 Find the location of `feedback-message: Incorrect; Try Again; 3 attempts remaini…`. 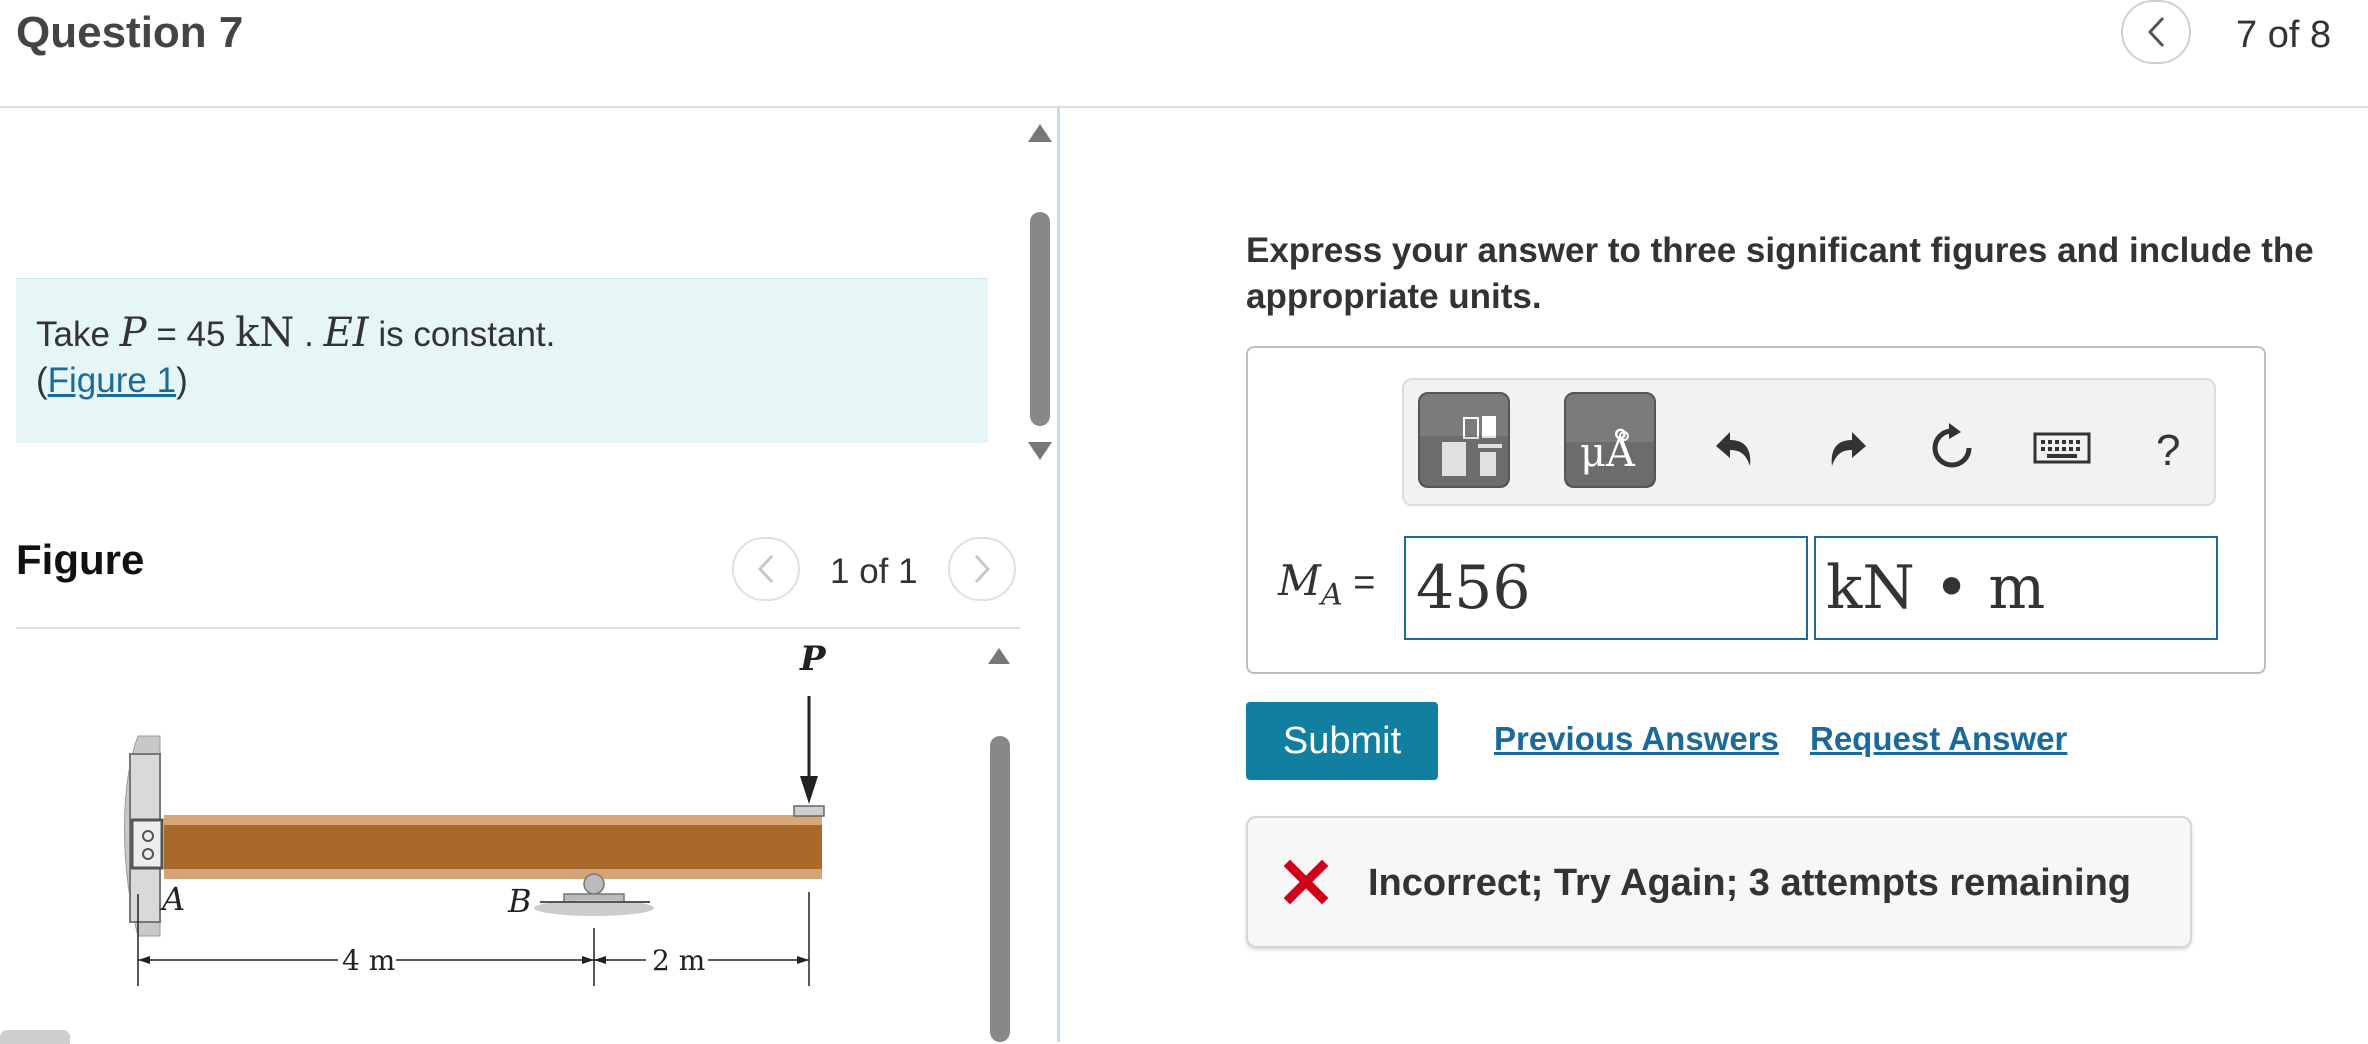

feedback-message: Incorrect; Try Again; 3 attempts remaini… is located at coordinates (1749, 883).